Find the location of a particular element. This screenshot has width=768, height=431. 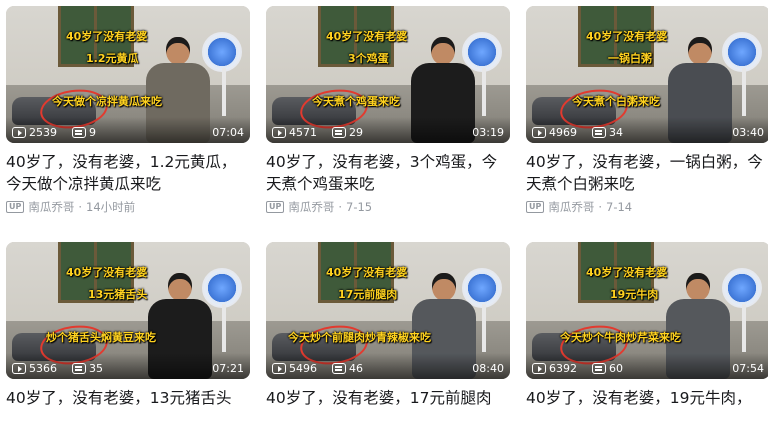

play-count: 4571 is located at coordinates (294, 132).